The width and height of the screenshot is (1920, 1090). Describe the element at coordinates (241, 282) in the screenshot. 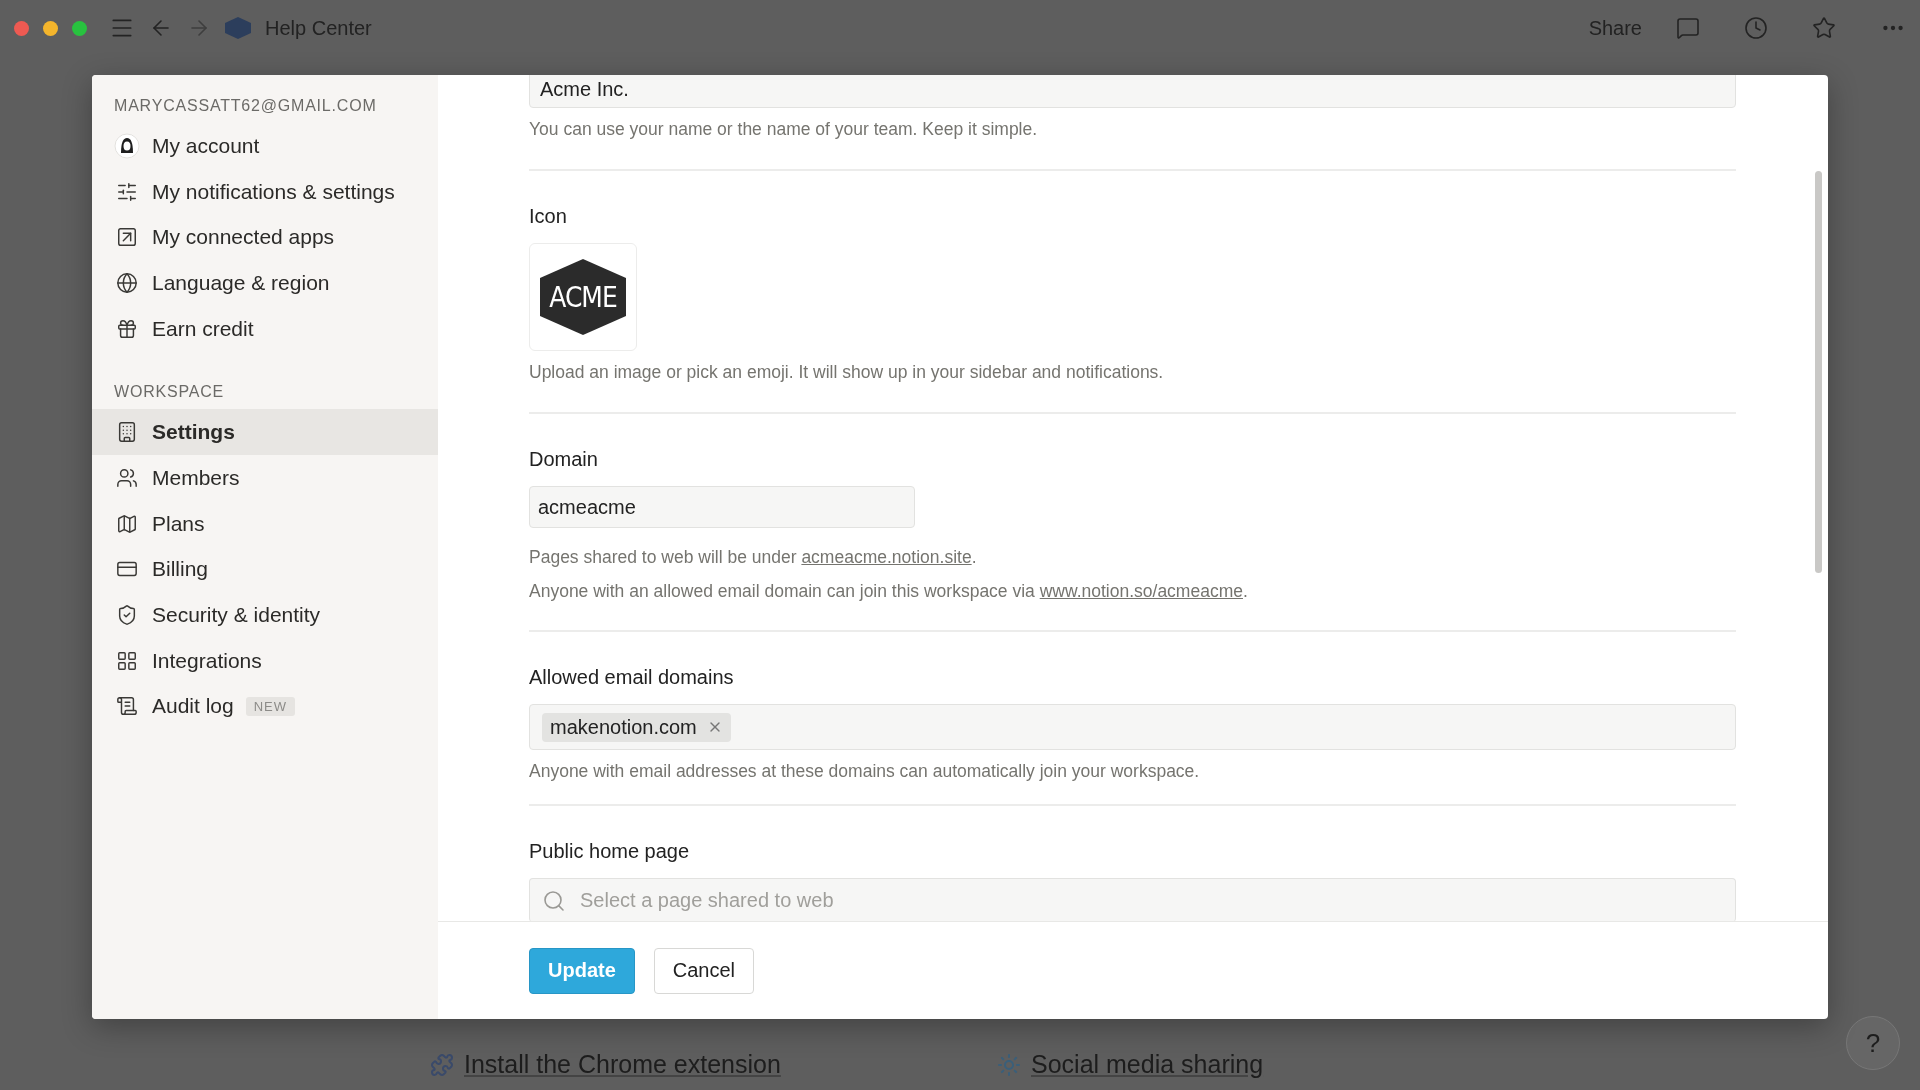

I see `sidebar-item-label: Language & region` at that location.